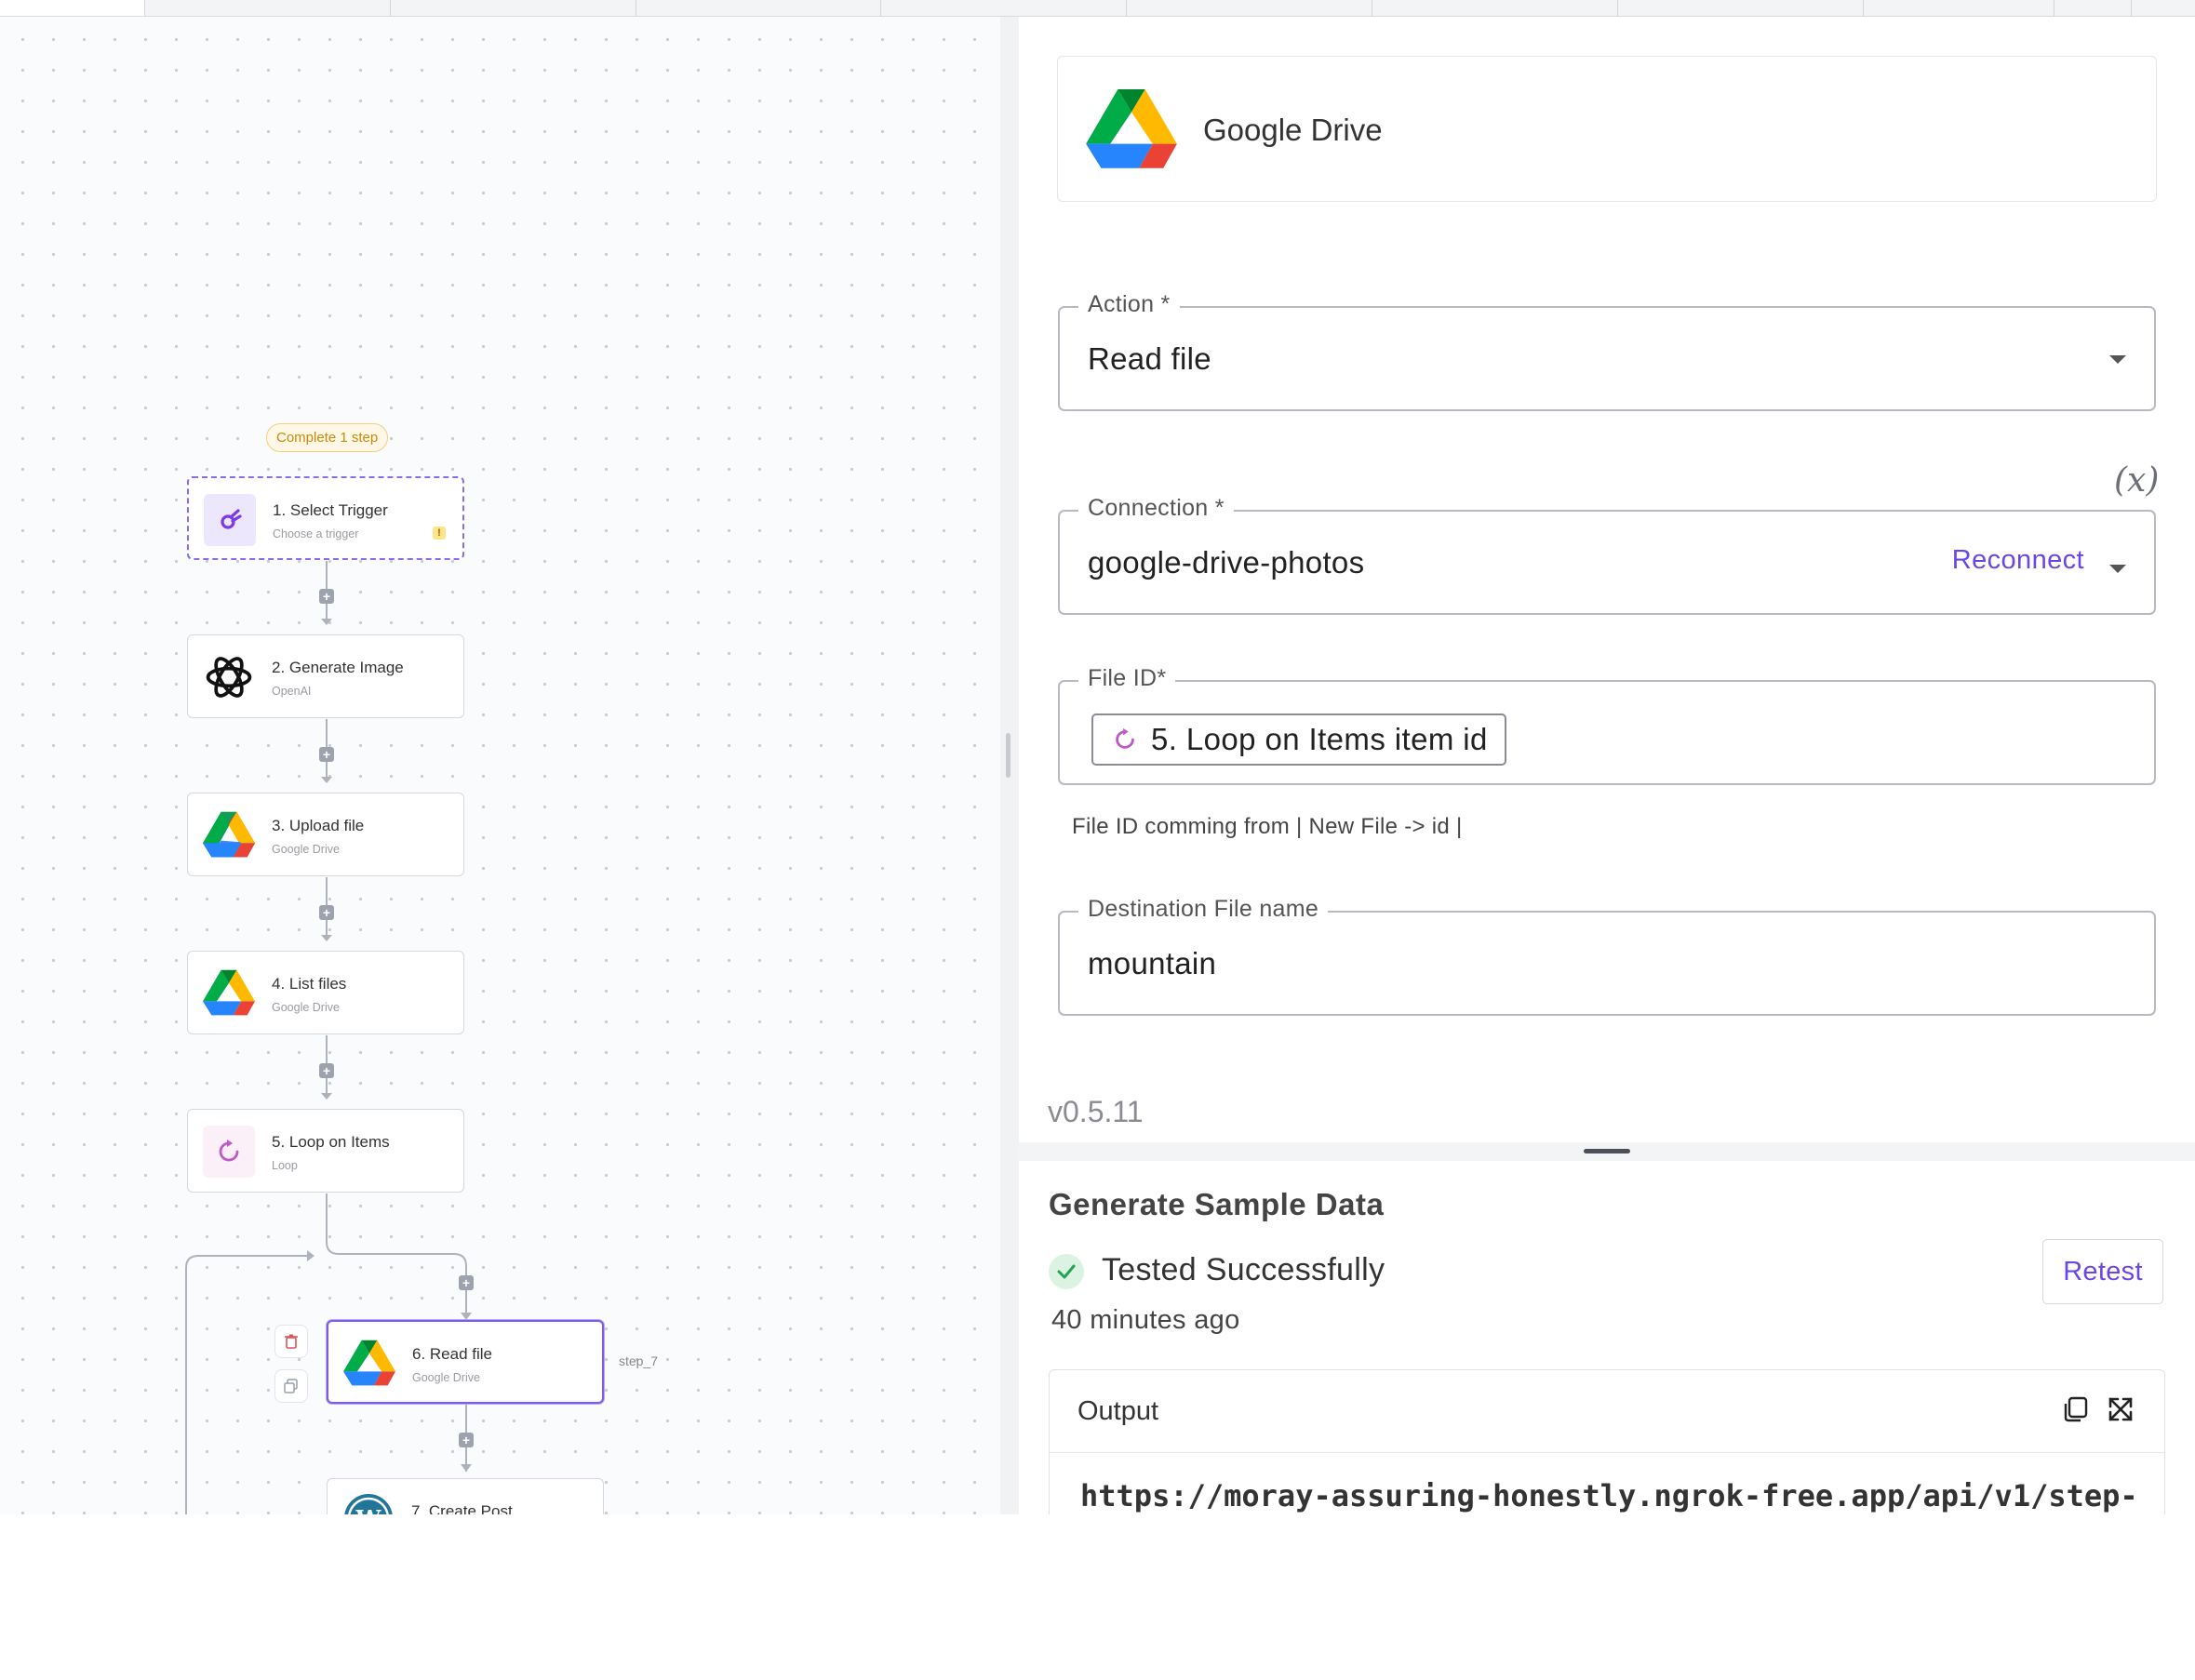 This screenshot has width=2195, height=1680. I want to click on action-label: Action *, so click(1129, 304).